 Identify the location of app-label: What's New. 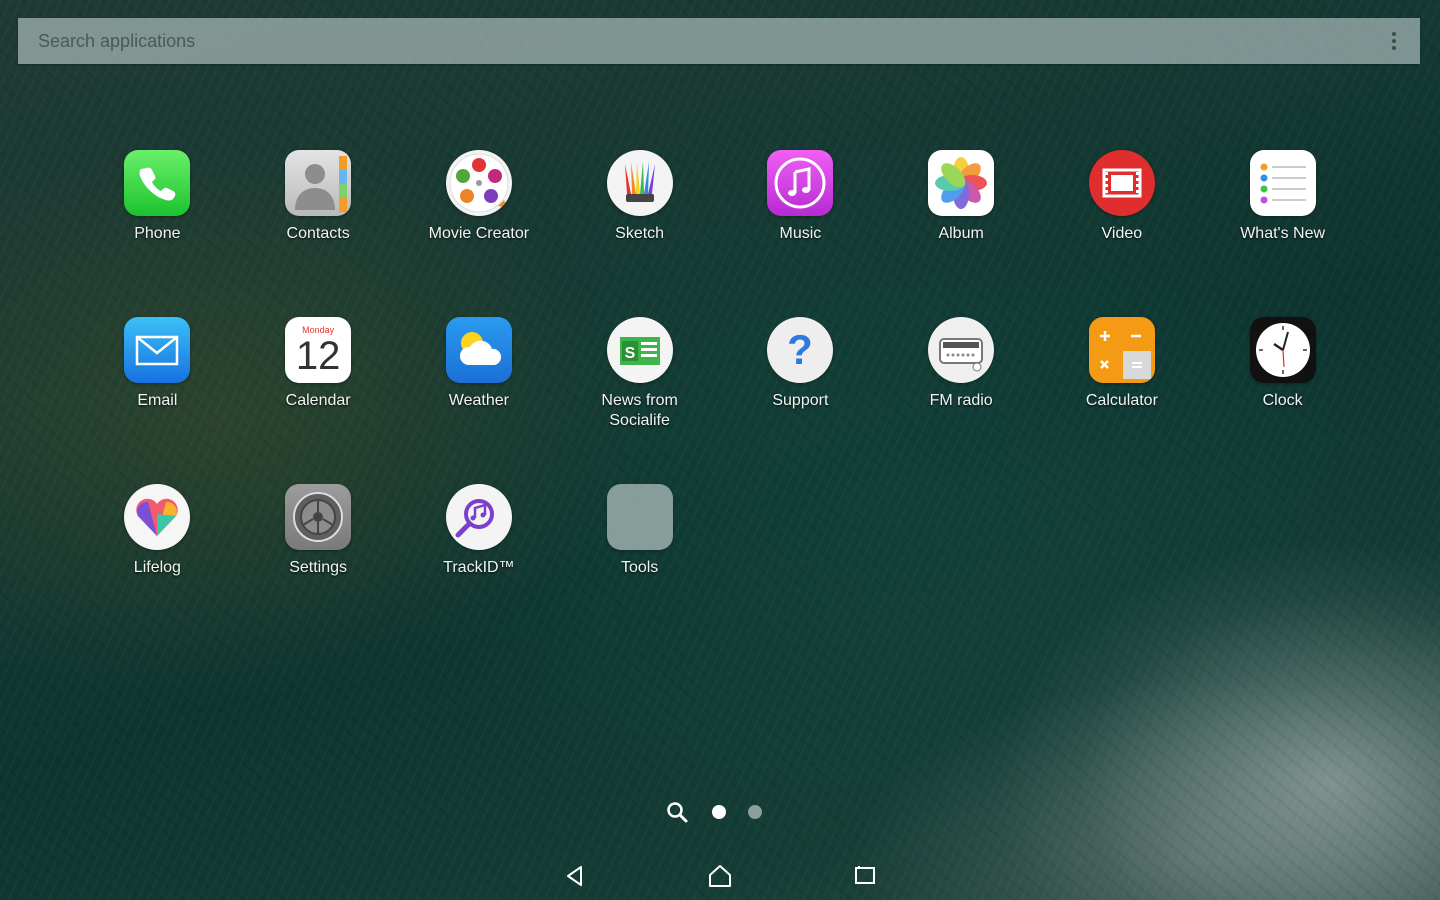
(1283, 233).